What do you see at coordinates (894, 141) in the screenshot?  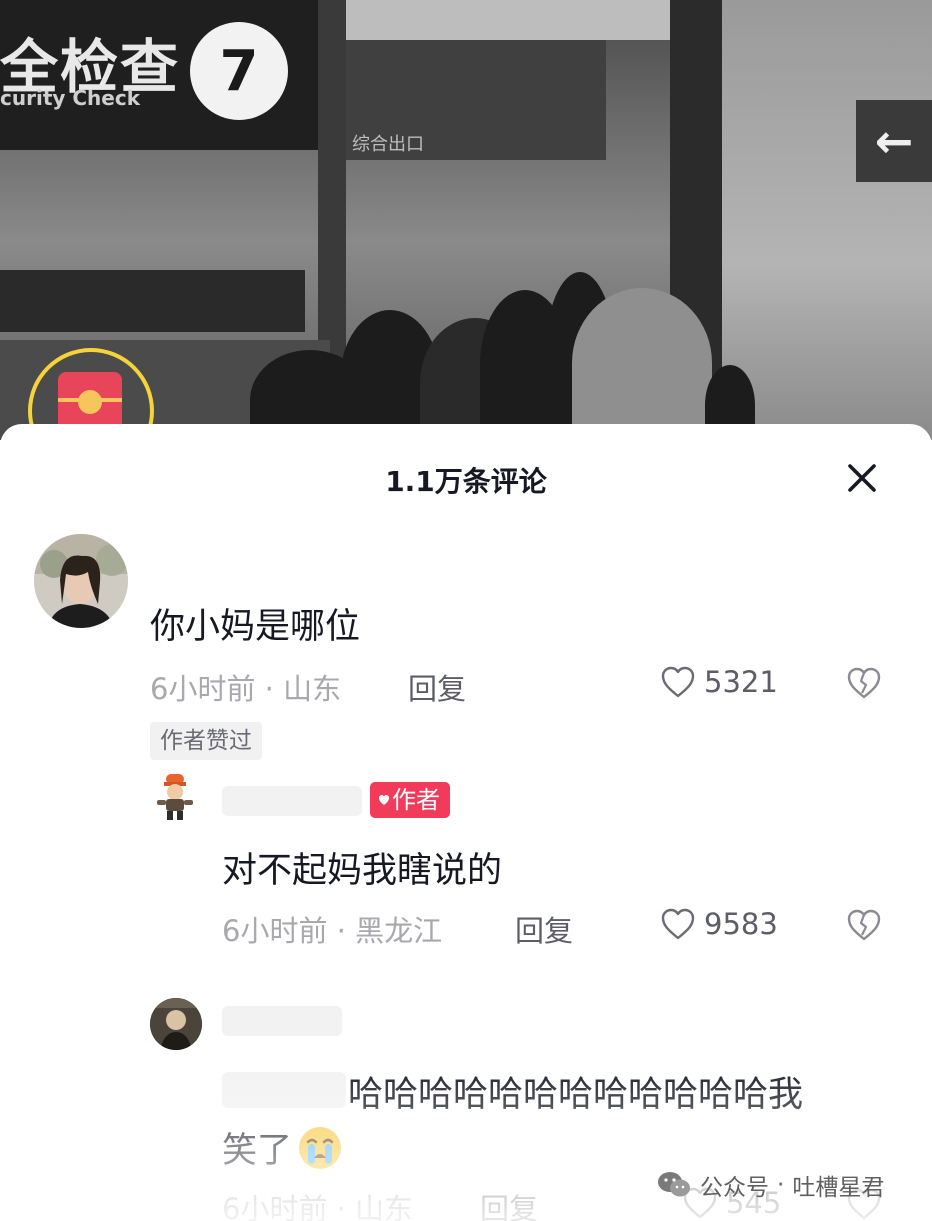 I see `arrow-sign: ←` at bounding box center [894, 141].